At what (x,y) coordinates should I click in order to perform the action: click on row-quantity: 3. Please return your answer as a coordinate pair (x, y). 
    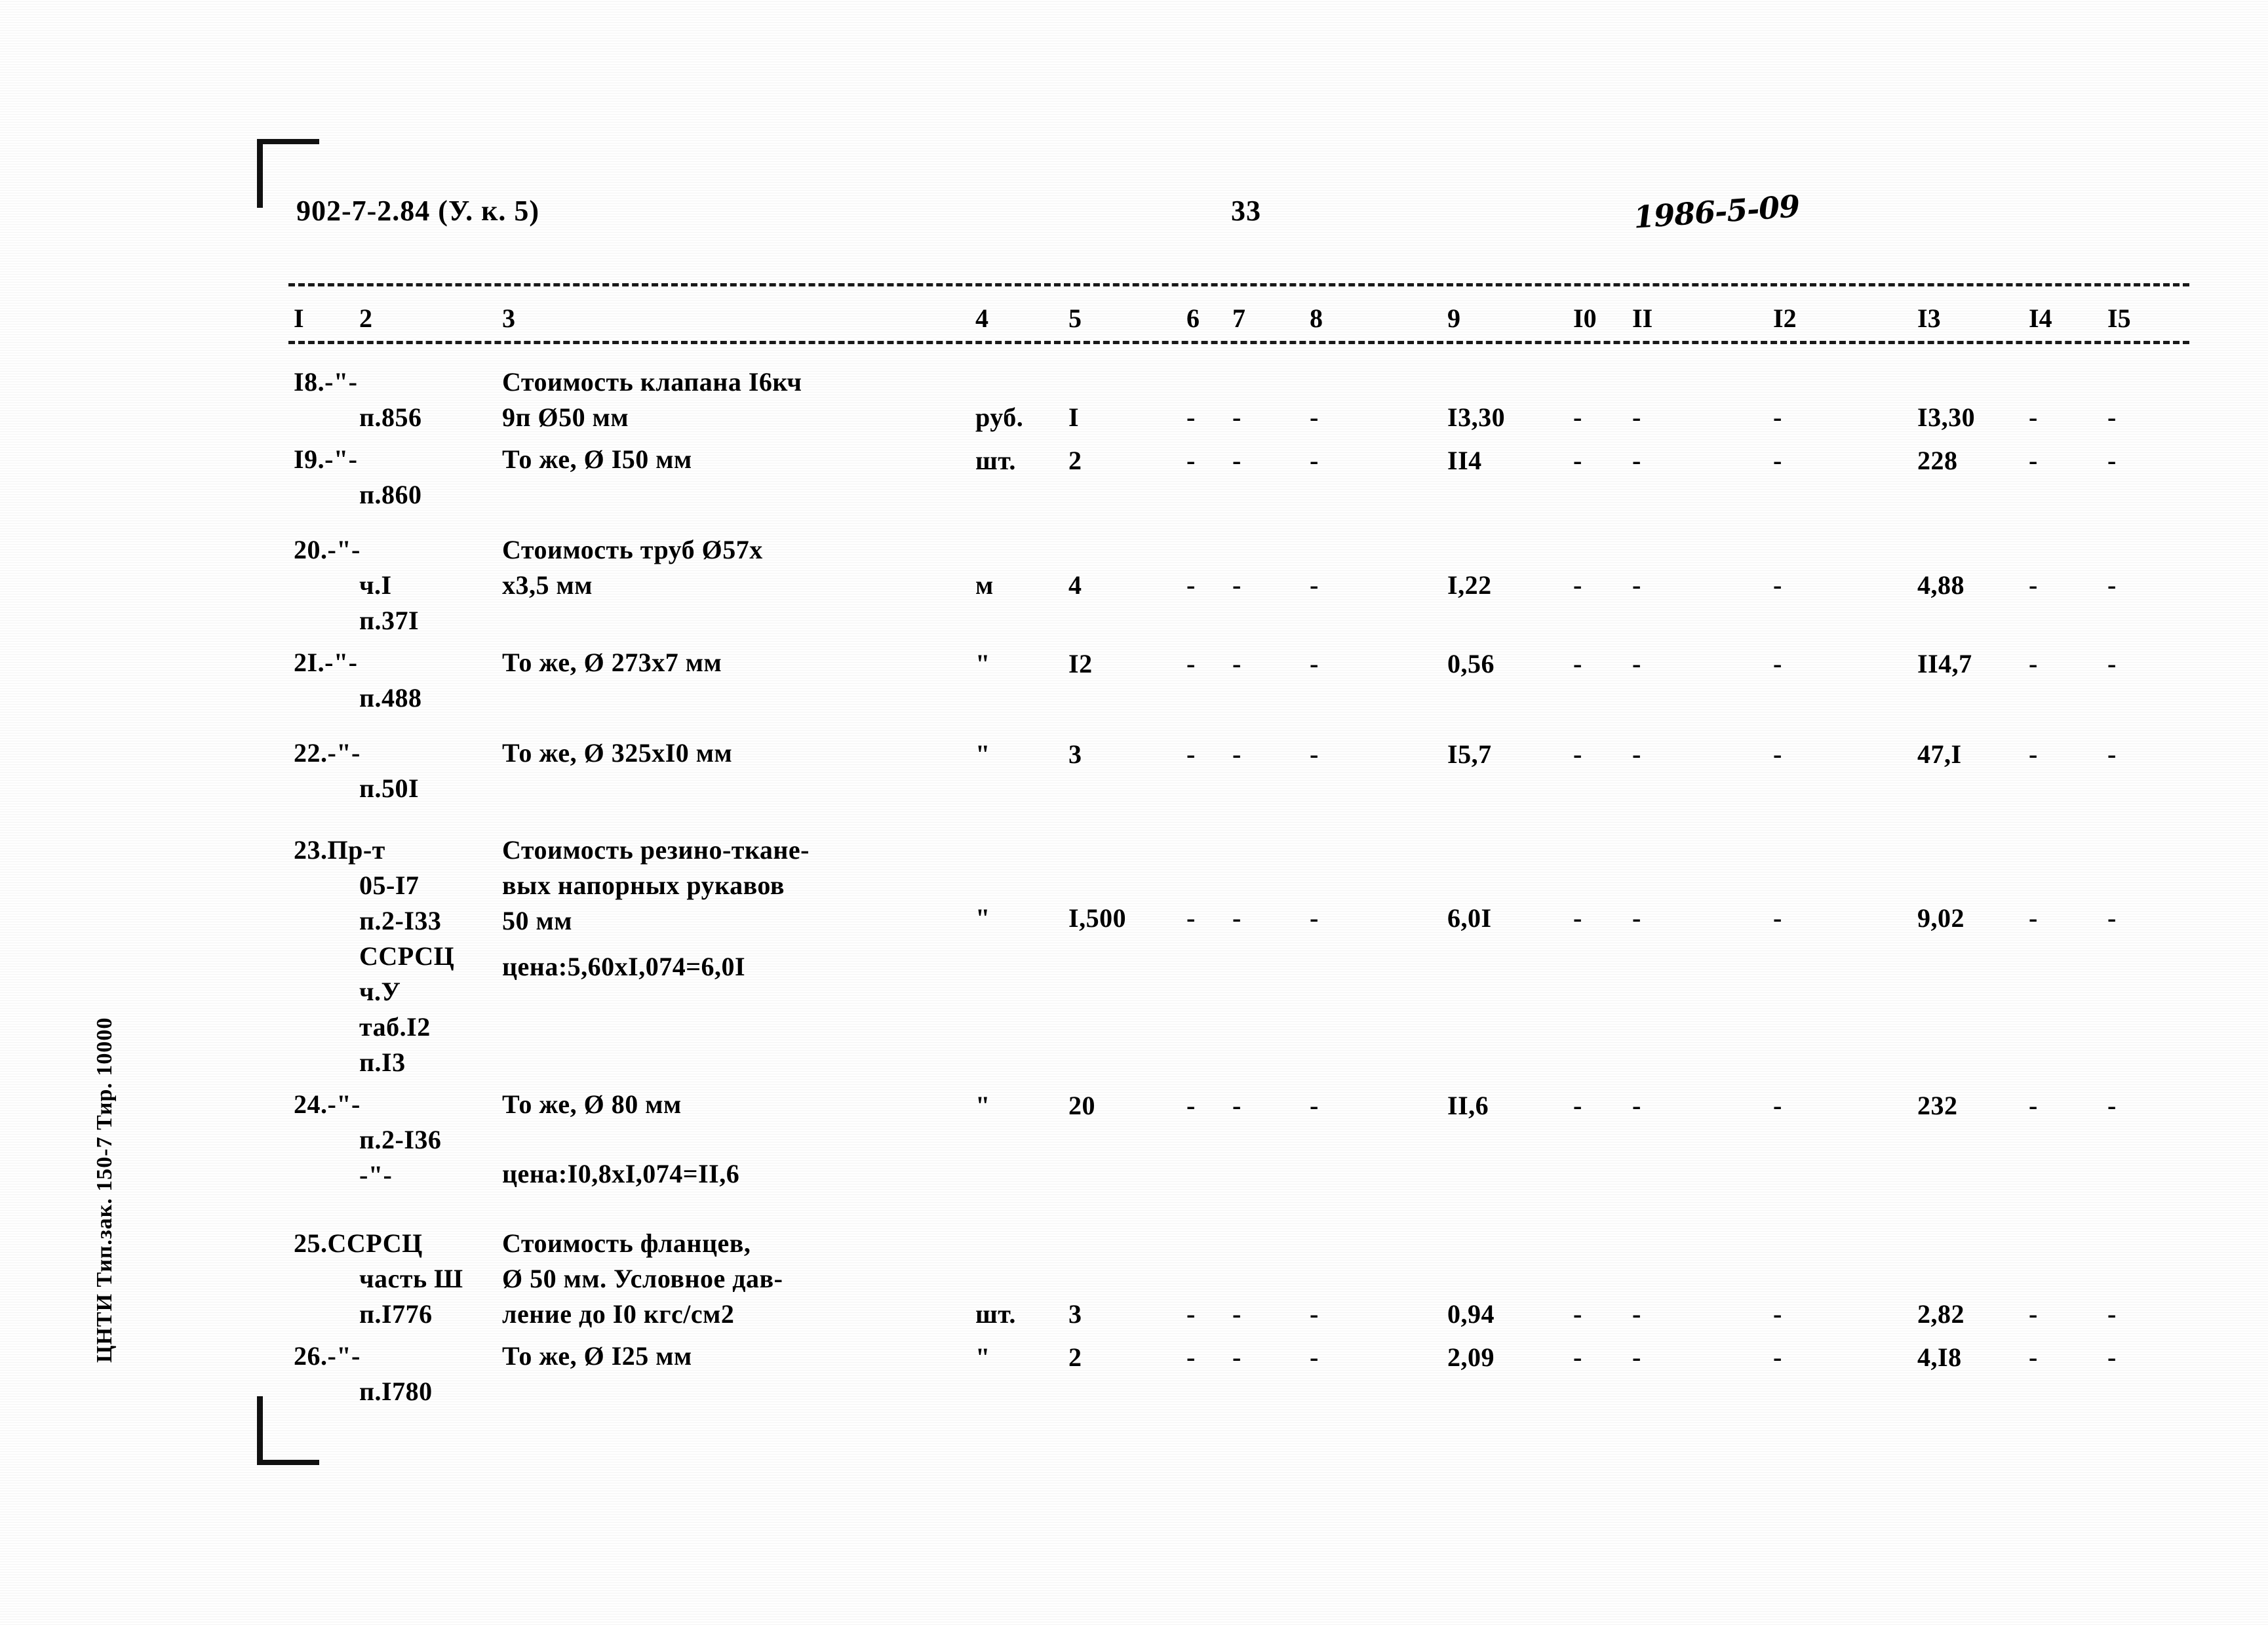
    Looking at the image, I should click on (1075, 754).